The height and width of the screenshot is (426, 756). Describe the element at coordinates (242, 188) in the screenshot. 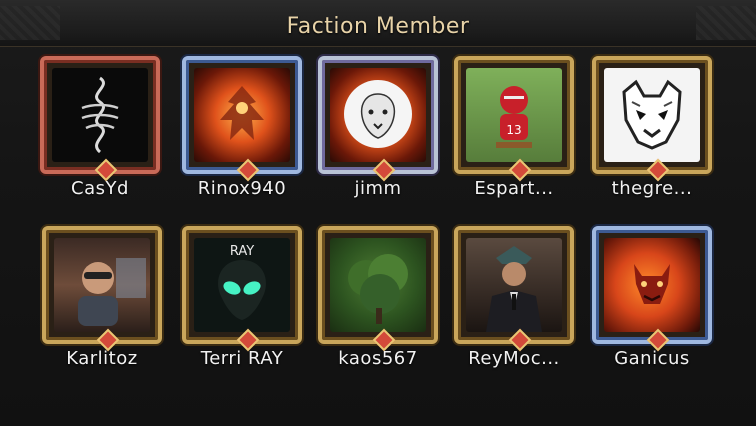

I see `member-name: Rinox940` at that location.